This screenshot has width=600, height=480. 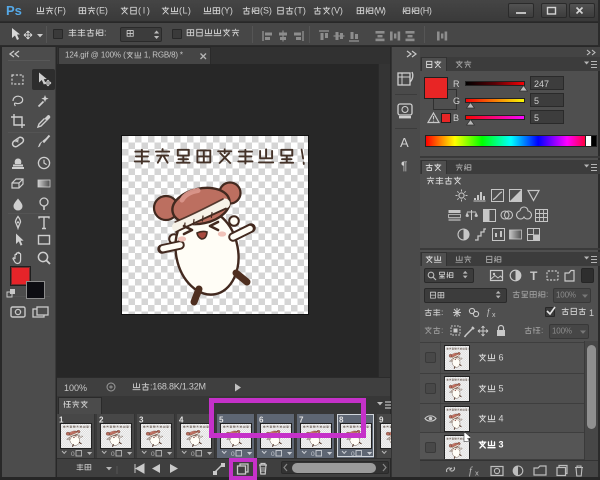 I want to click on svg-text: (H), so click(x=426, y=10).